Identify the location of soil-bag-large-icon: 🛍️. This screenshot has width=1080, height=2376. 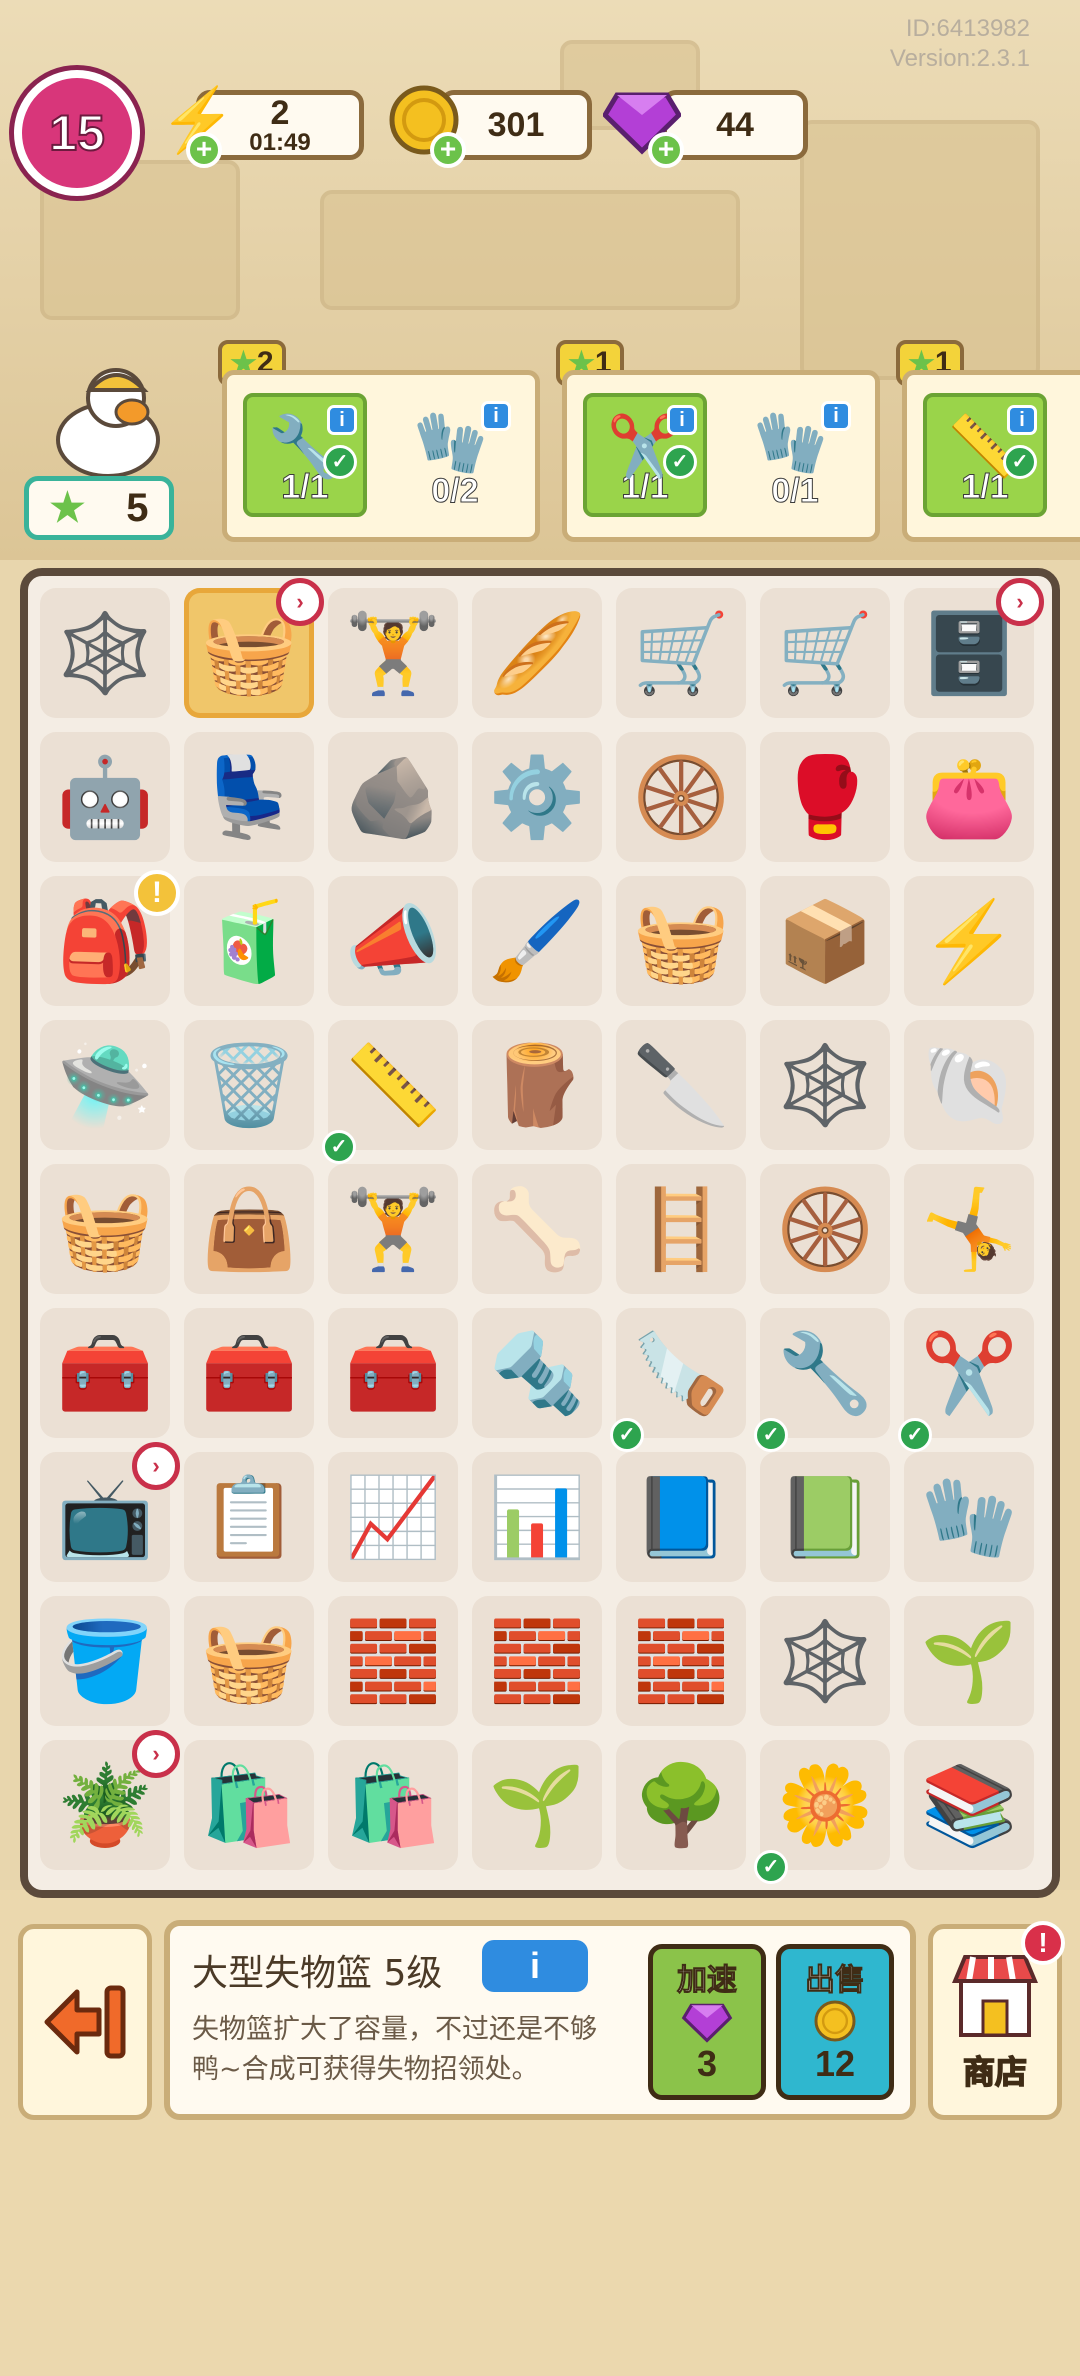
(393, 1805).